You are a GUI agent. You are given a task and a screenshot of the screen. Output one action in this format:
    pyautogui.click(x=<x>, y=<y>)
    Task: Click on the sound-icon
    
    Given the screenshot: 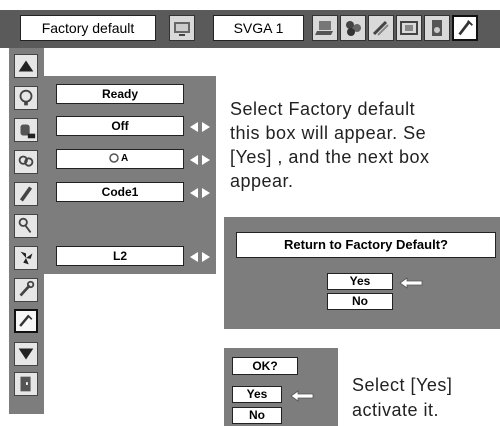 What is the action you would take?
    pyautogui.click(x=437, y=28)
    